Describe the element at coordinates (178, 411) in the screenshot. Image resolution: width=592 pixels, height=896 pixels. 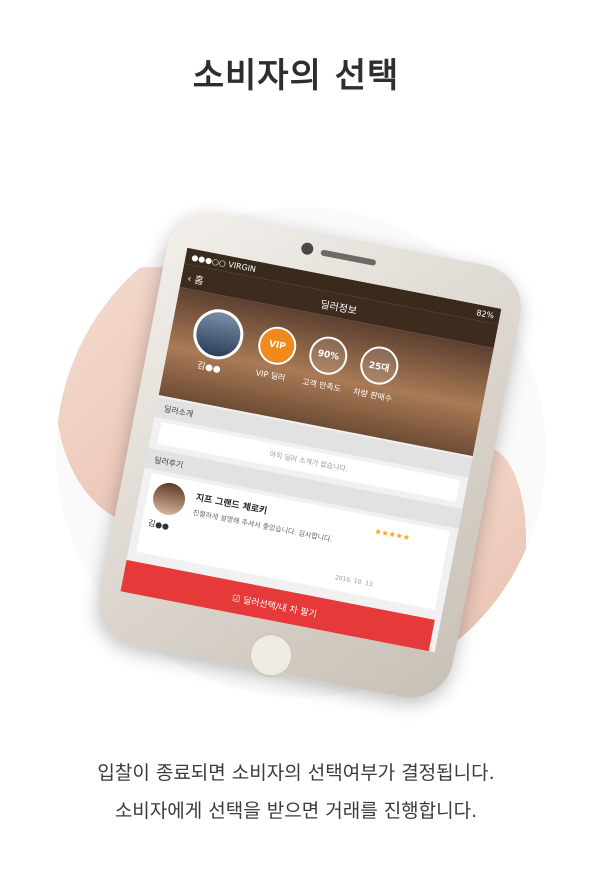
I see `intro-heading: 딜러소개` at that location.